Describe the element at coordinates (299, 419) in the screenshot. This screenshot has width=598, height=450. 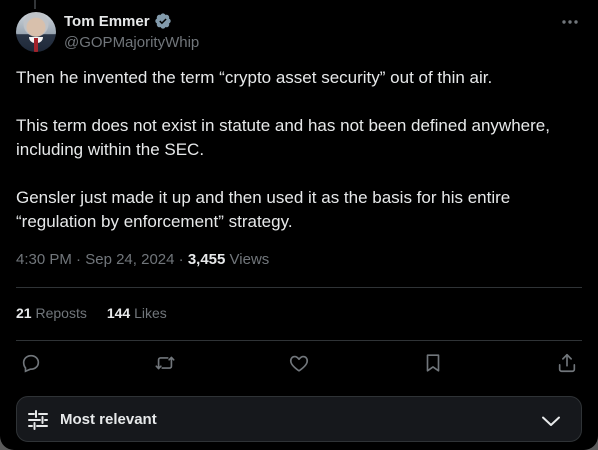
I see `sort-replies-dropdown: Most relevant` at that location.